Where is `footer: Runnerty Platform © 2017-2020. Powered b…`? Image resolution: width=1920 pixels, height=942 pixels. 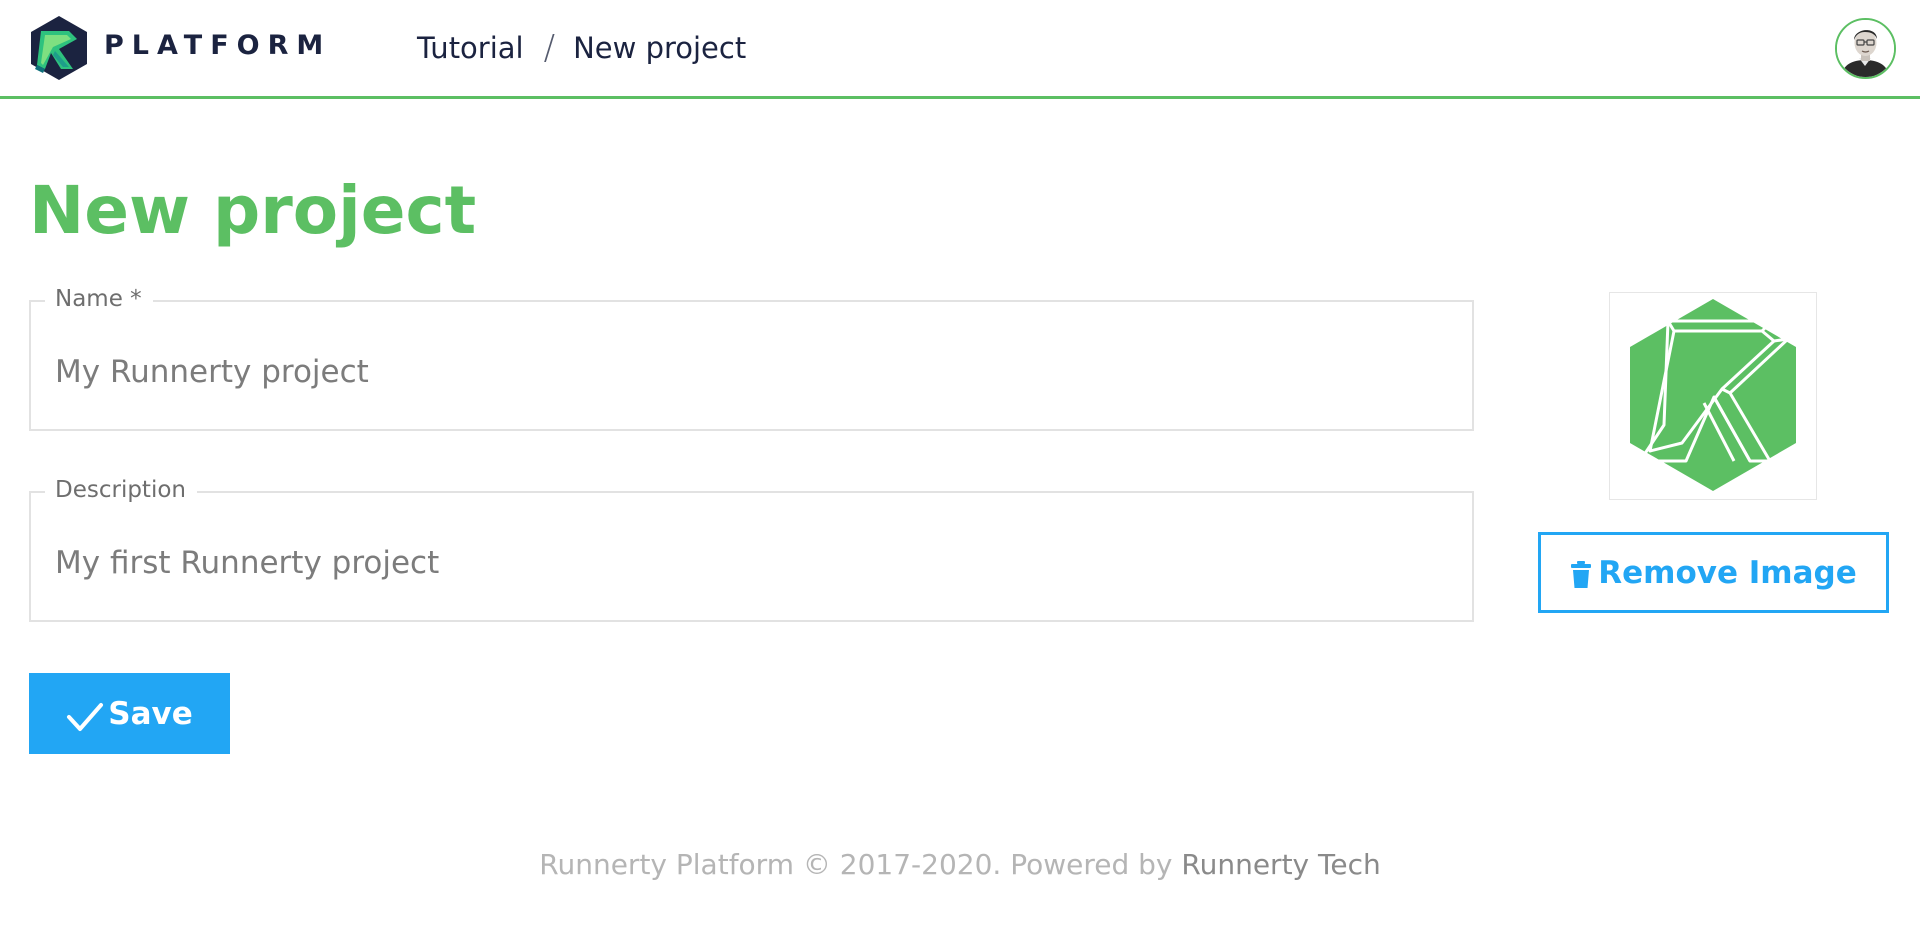
footer: Runnerty Platform © 2017-2020. Powered b… is located at coordinates (960, 864).